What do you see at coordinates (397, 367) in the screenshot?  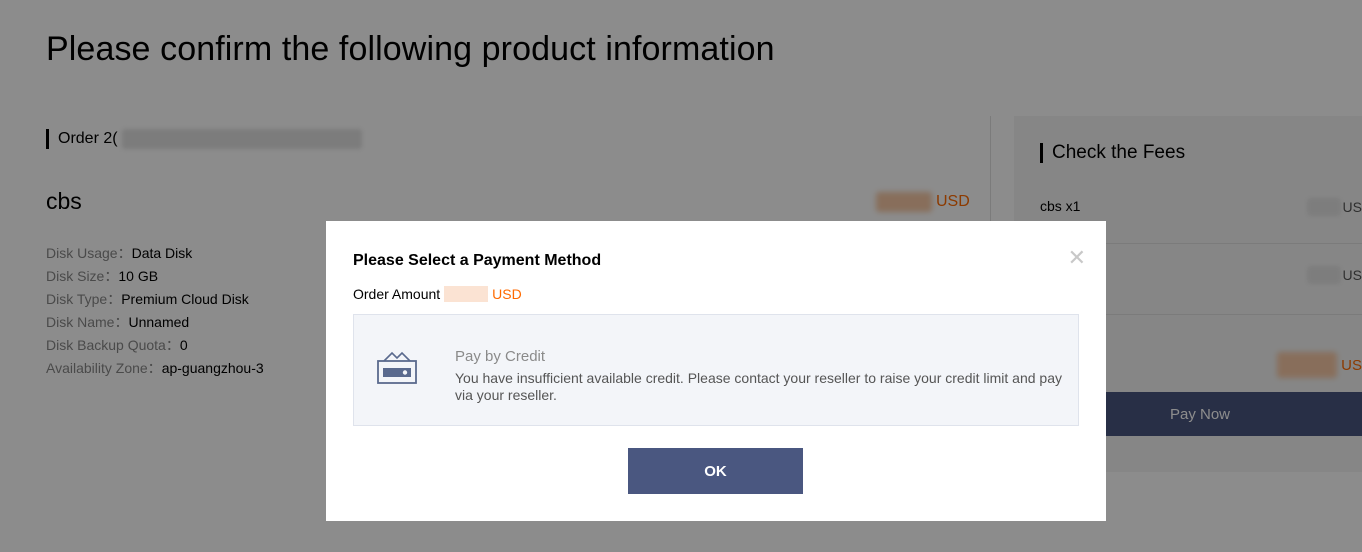 I see `wallet-card-icon` at bounding box center [397, 367].